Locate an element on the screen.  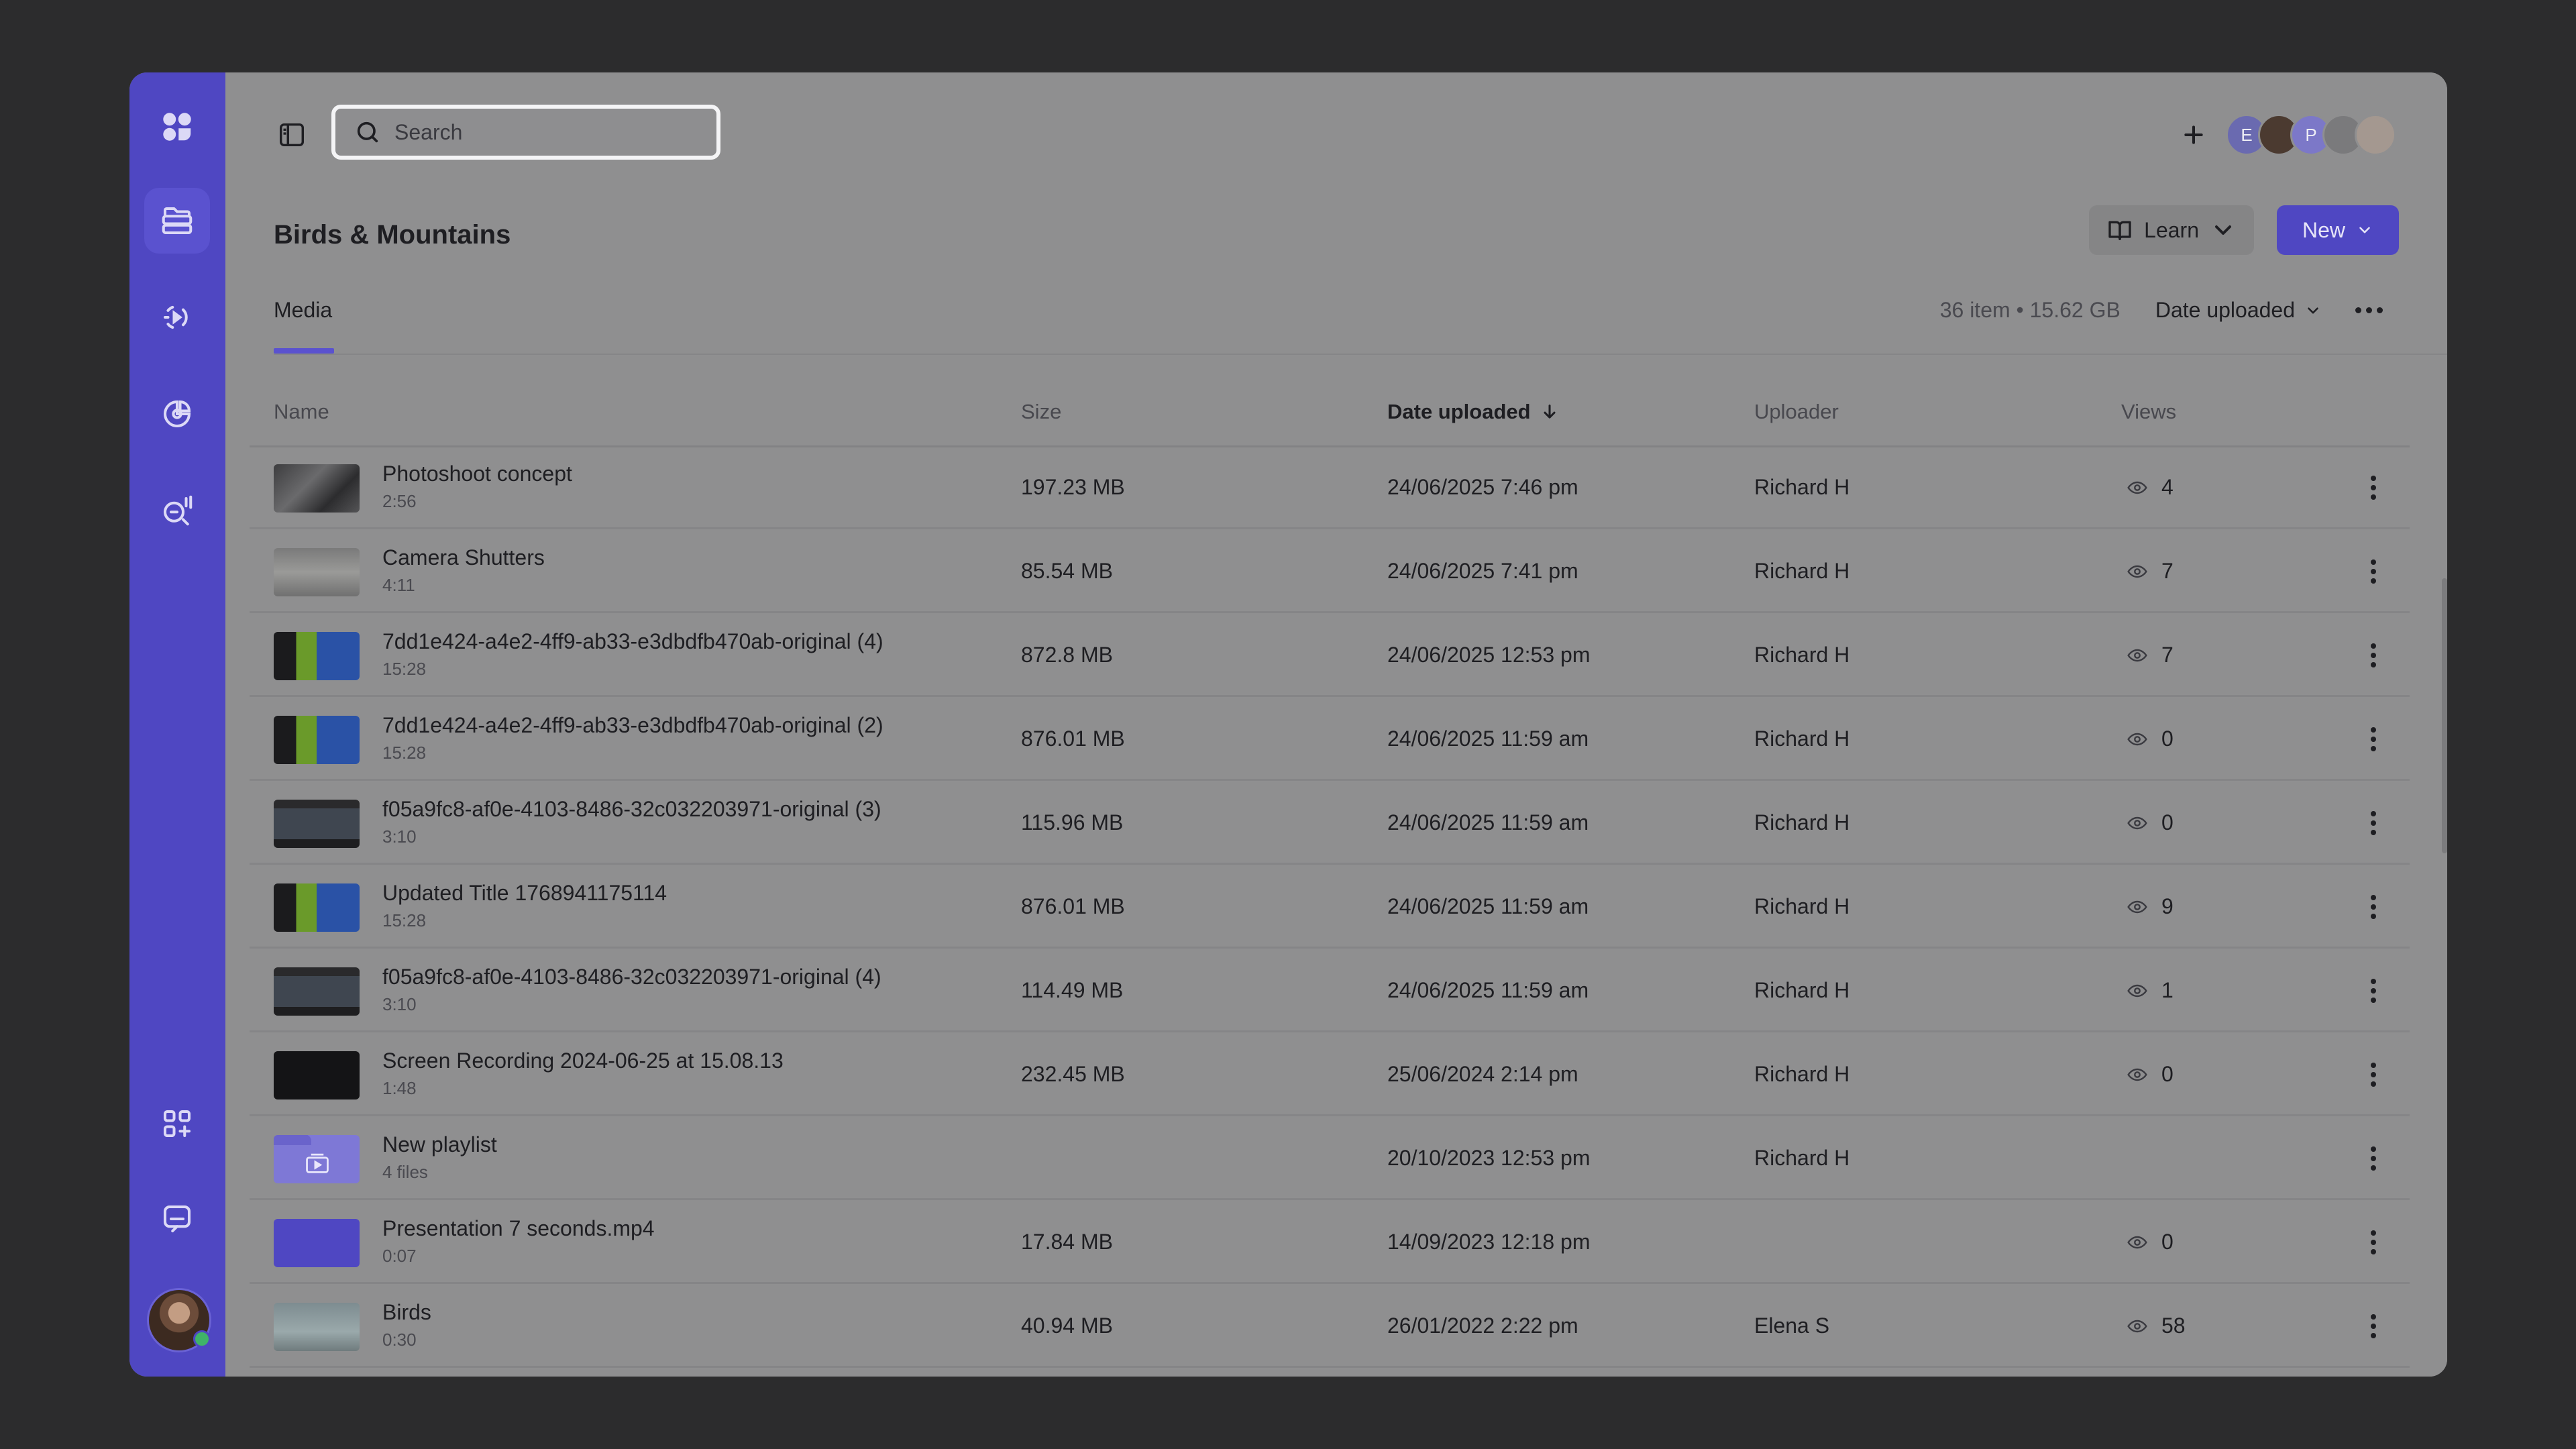
new-label: New is located at coordinates (2323, 229).